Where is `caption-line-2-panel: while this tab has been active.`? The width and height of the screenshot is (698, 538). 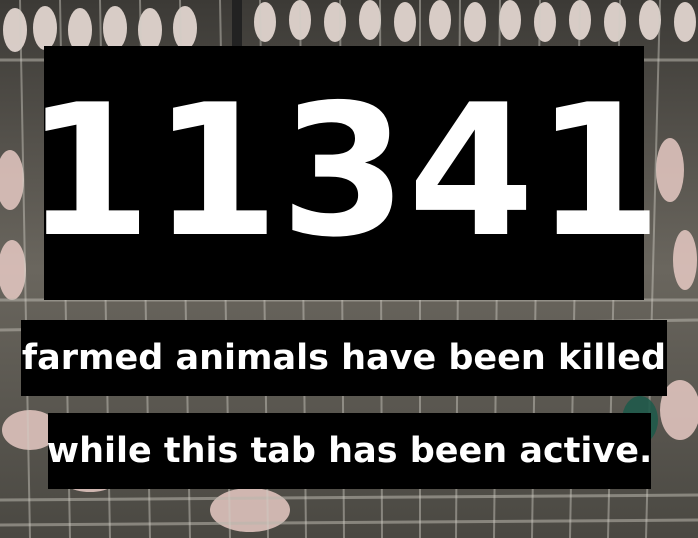 caption-line-2-panel: while this tab has been active. is located at coordinates (349, 451).